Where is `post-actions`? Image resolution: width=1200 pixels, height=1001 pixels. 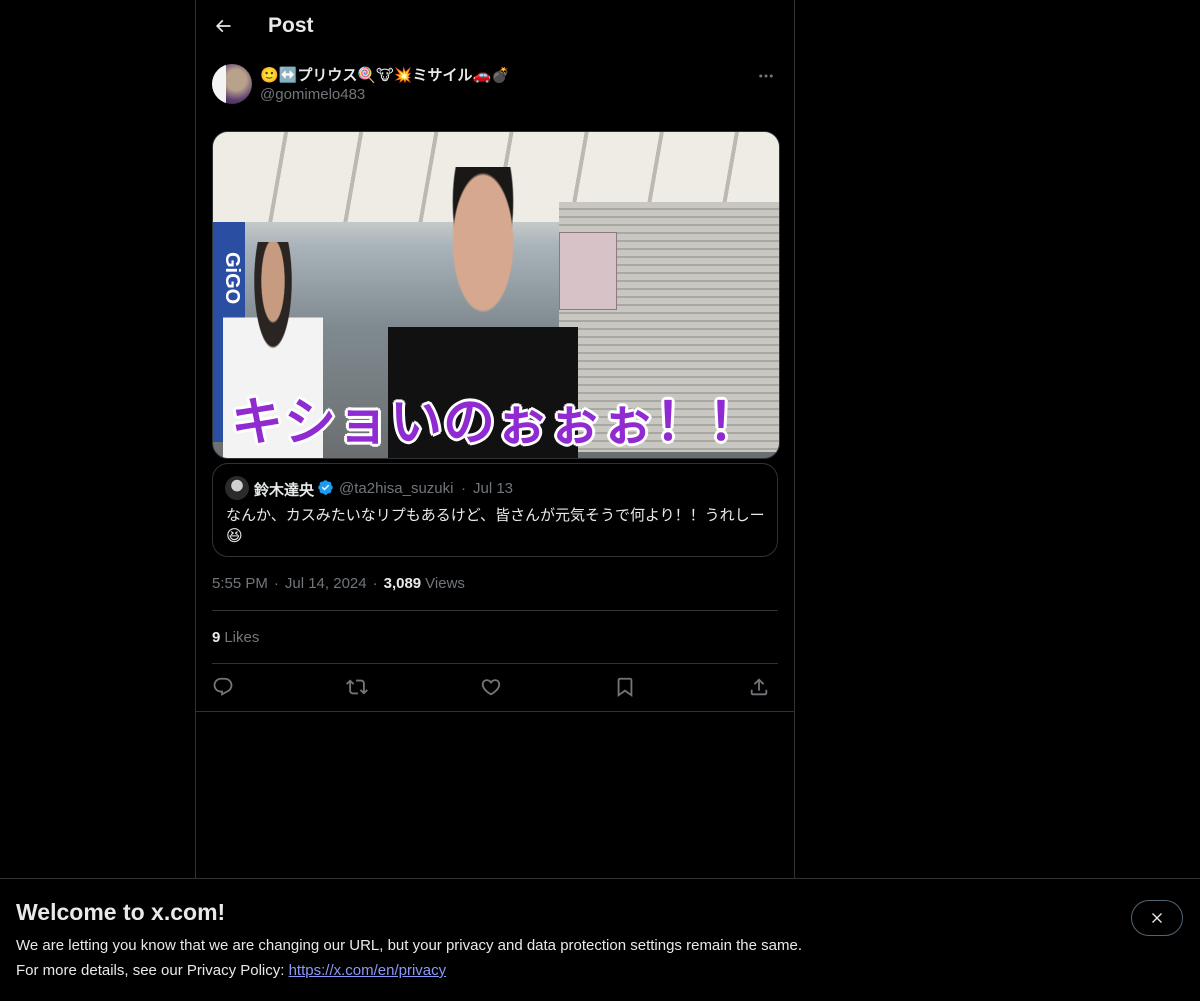
post-actions is located at coordinates (495, 687).